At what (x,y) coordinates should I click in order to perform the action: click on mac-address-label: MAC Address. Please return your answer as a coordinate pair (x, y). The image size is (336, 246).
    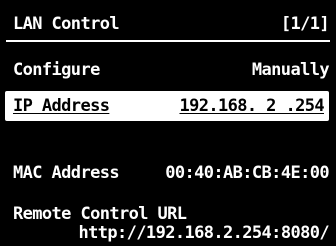
    Looking at the image, I should click on (66, 173).